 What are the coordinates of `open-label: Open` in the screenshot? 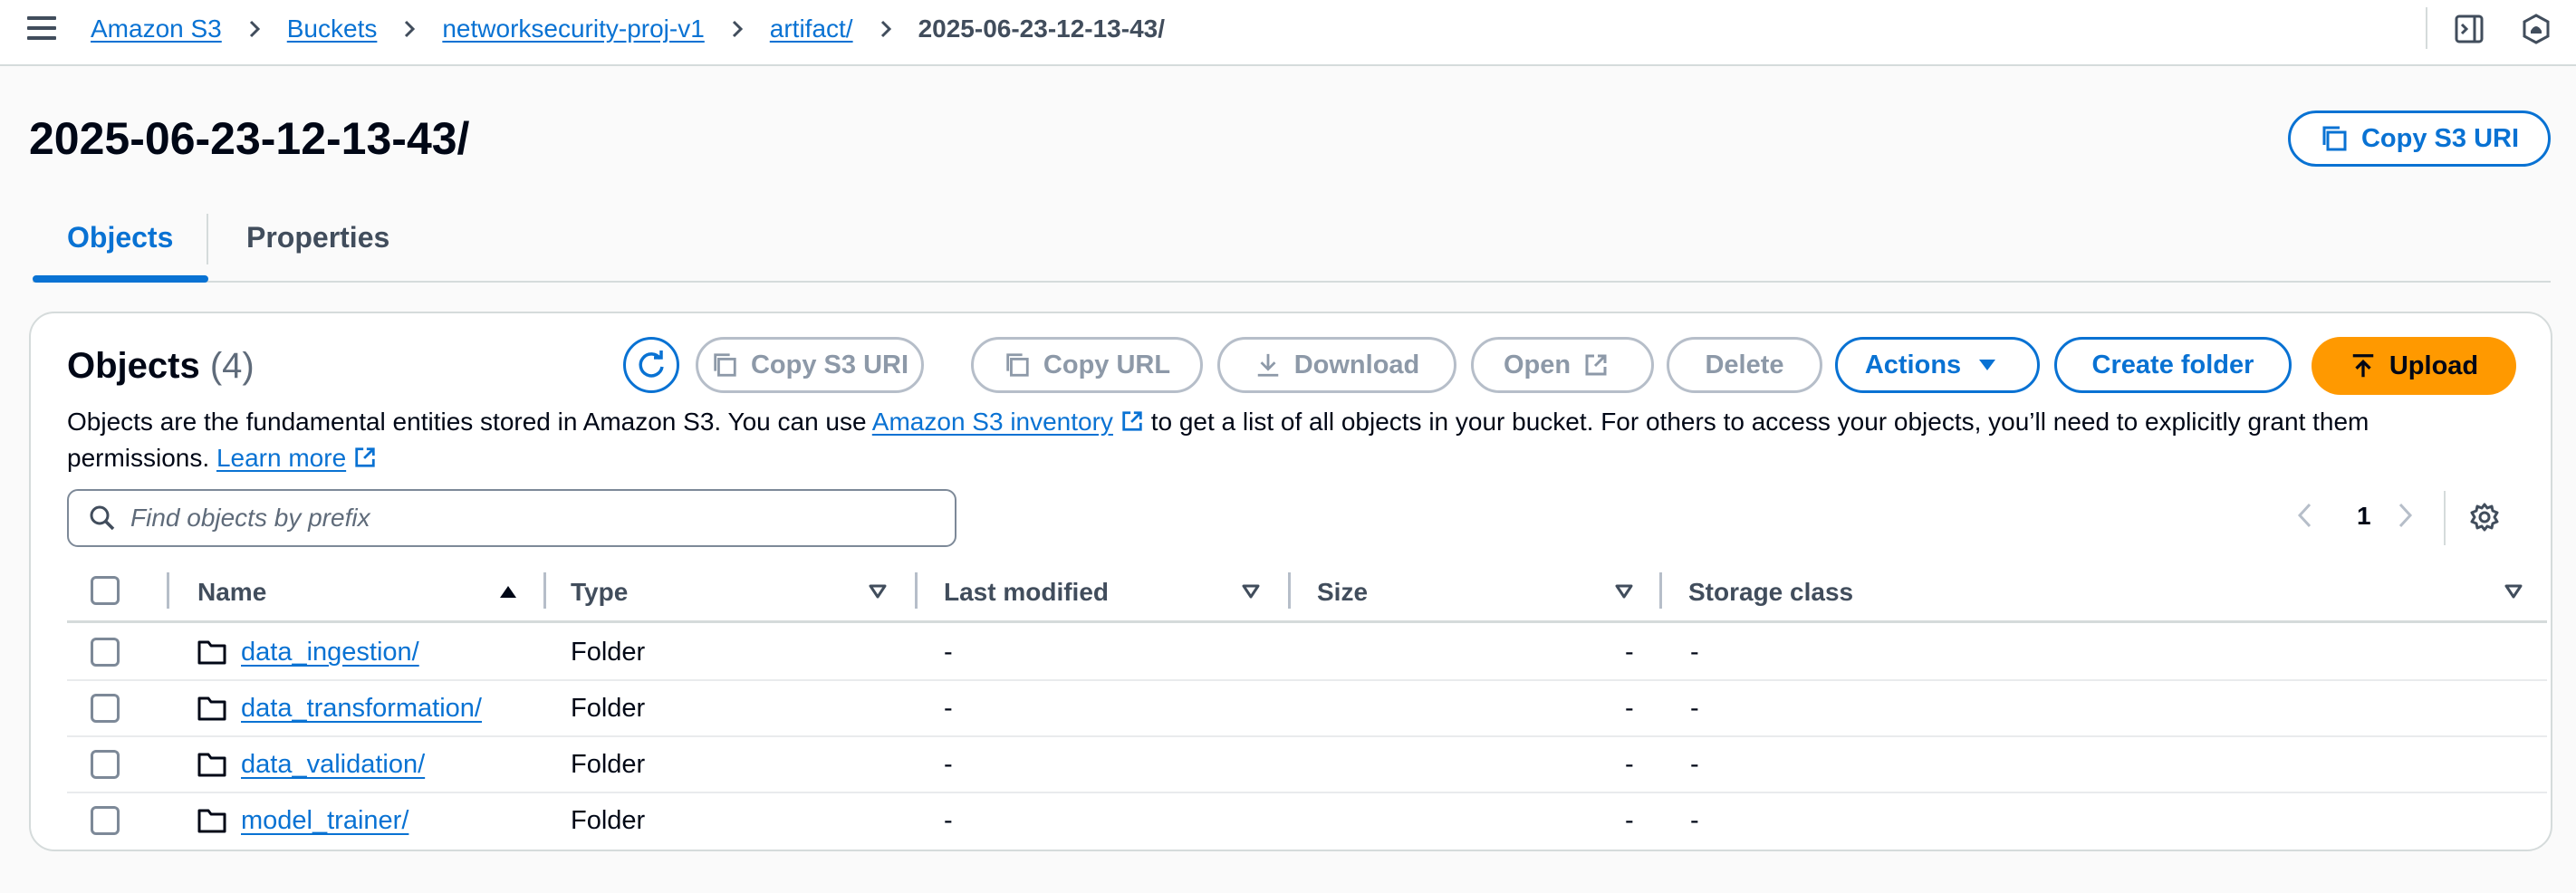 It's located at (1537, 364).